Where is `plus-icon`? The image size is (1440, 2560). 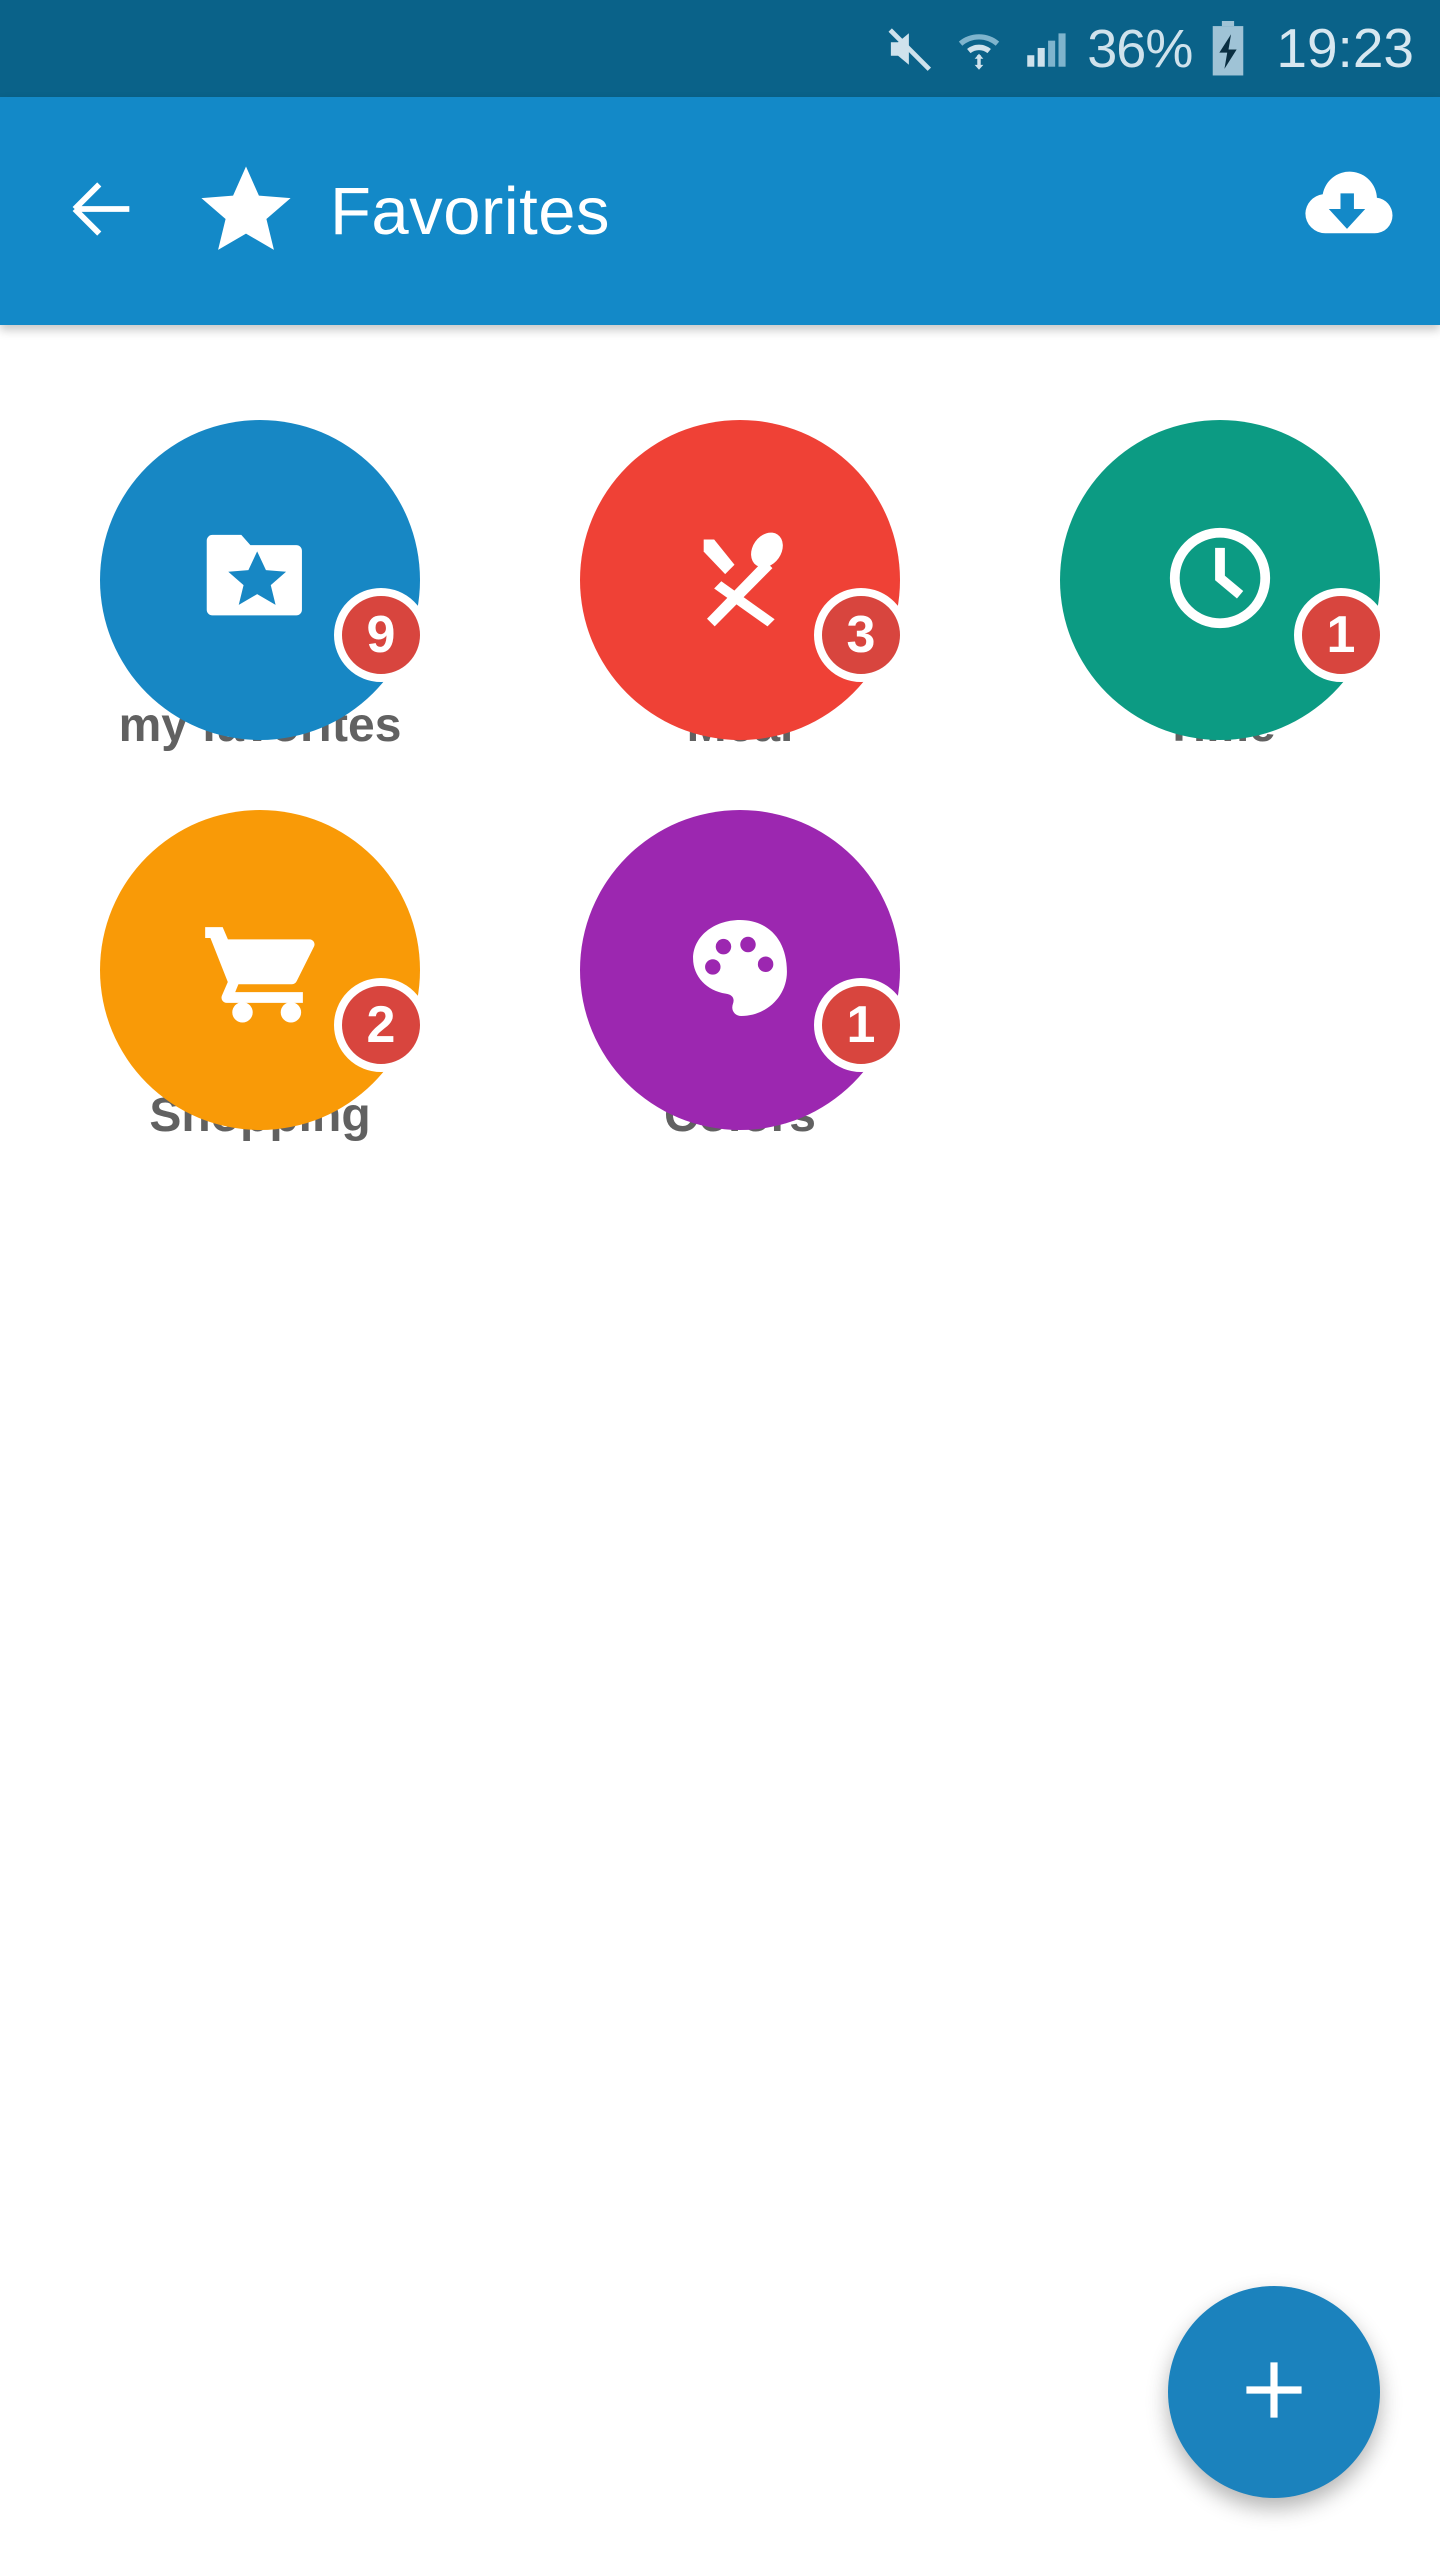
plus-icon is located at coordinates (1274, 2392).